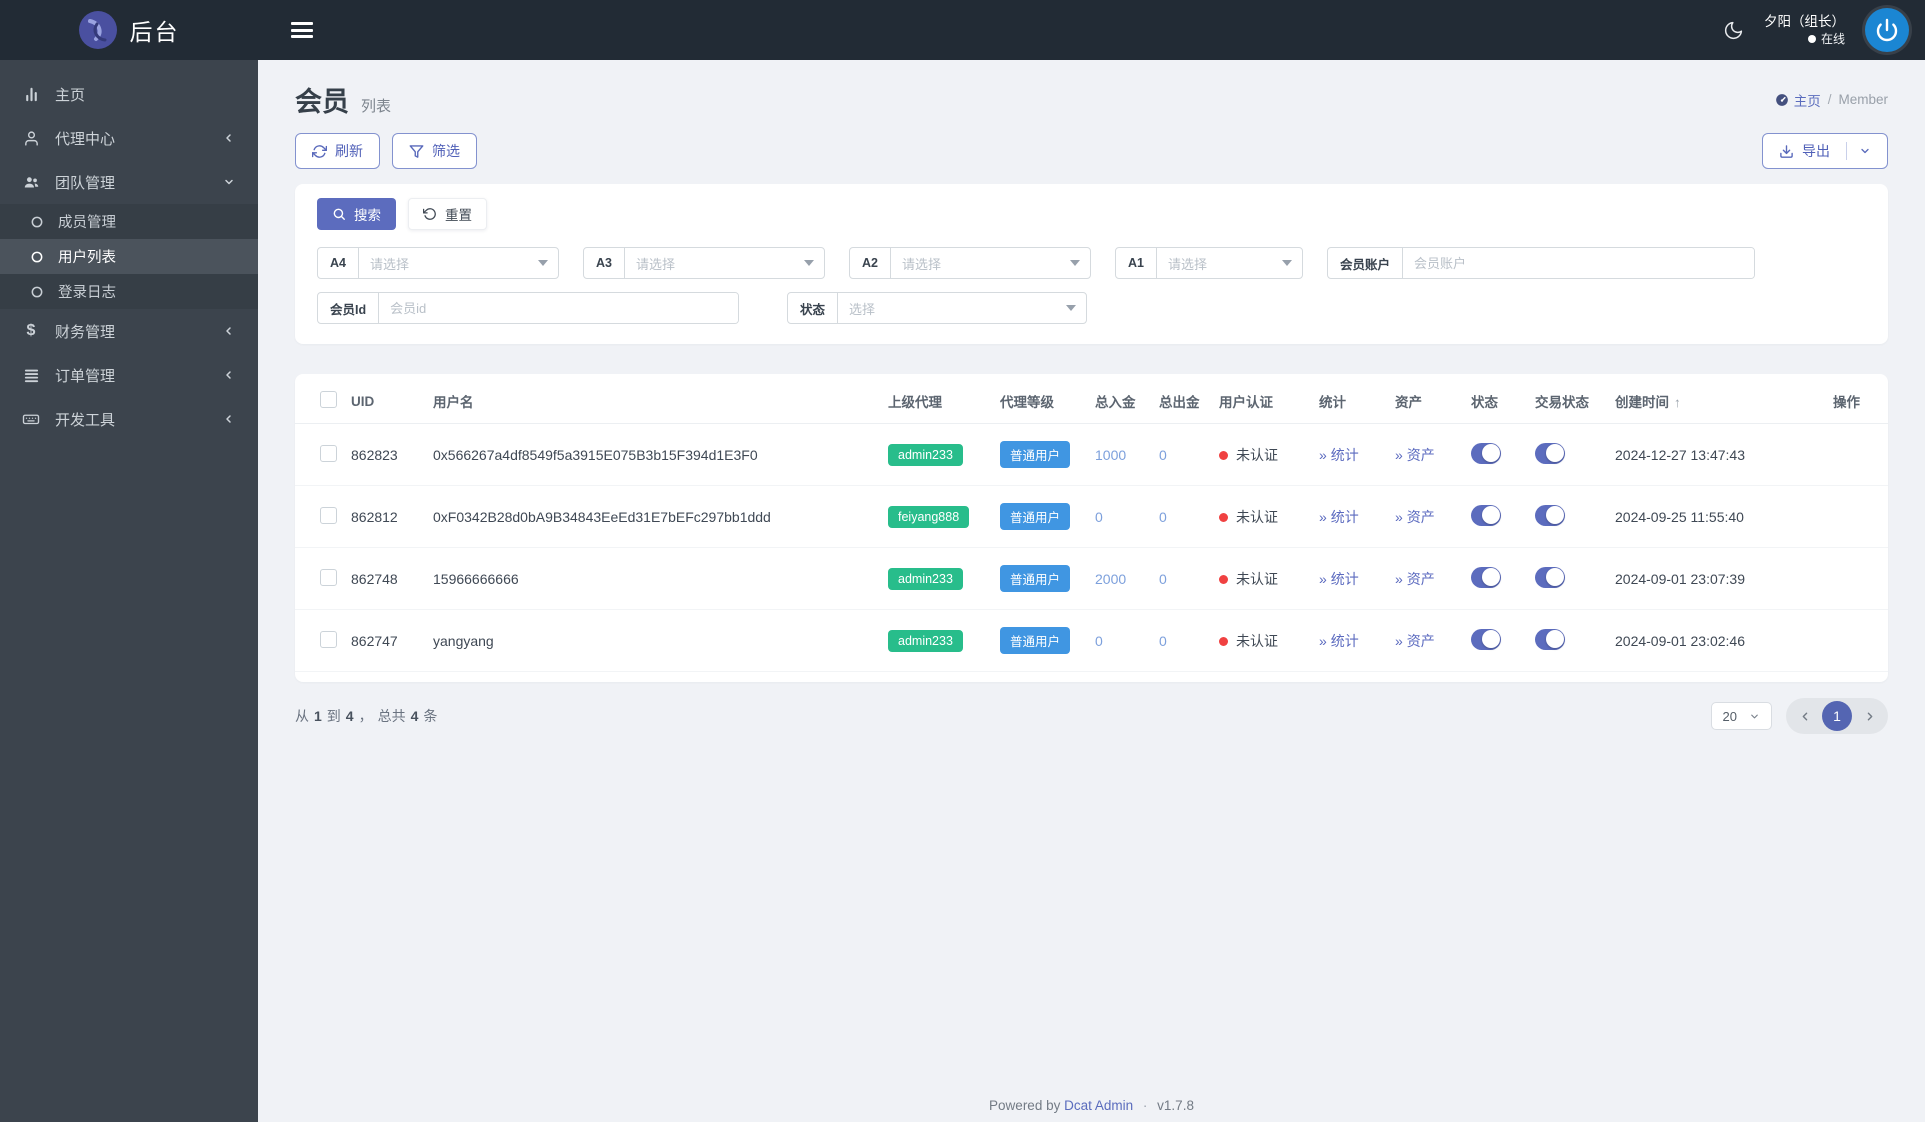 The image size is (1925, 1122). I want to click on current-page-button: 1, so click(1837, 716).